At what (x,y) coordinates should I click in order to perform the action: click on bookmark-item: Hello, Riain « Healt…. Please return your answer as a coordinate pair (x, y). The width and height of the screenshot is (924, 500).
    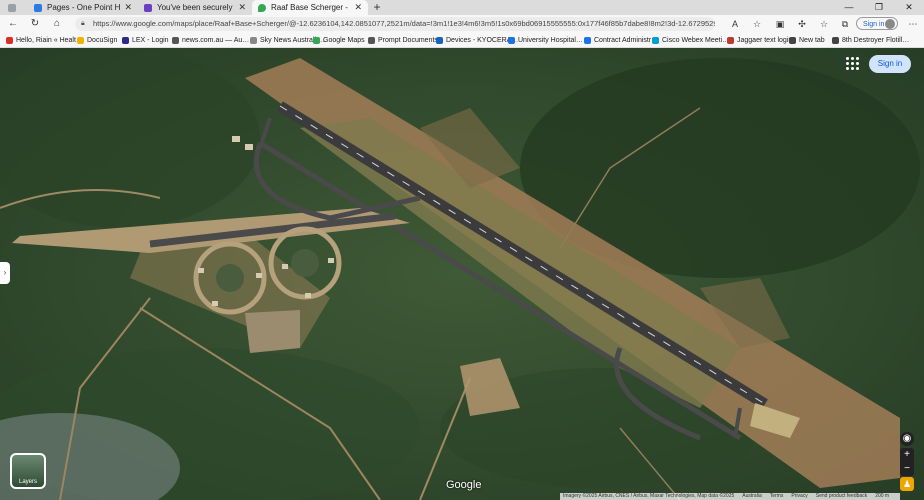
    Looking at the image, I should click on (44, 40).